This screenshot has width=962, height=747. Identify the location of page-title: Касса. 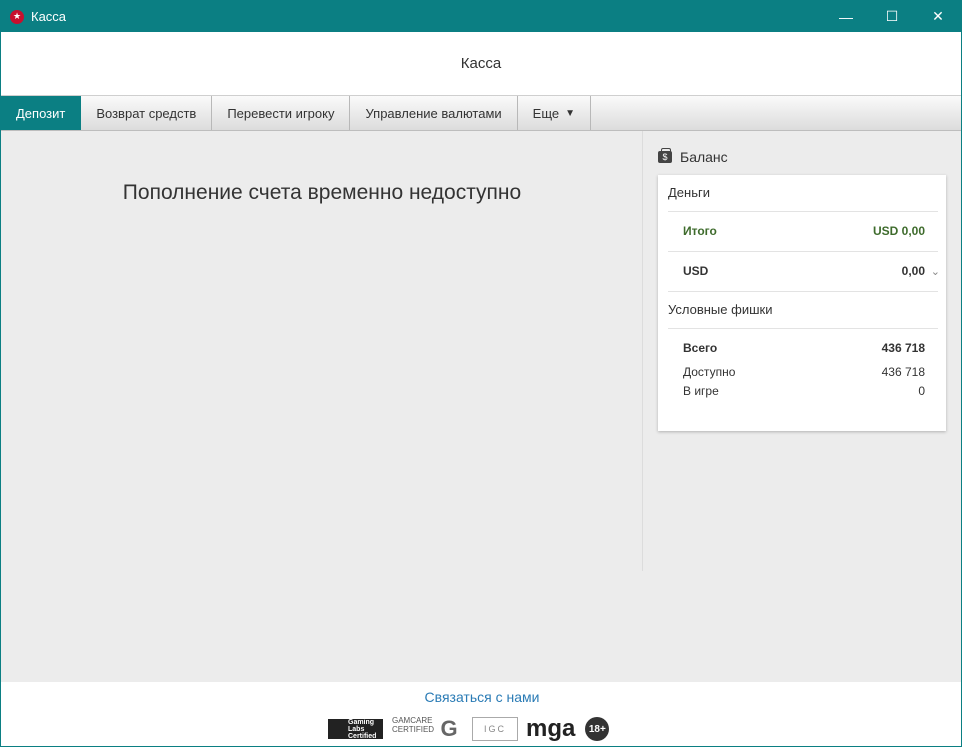
(481, 63).